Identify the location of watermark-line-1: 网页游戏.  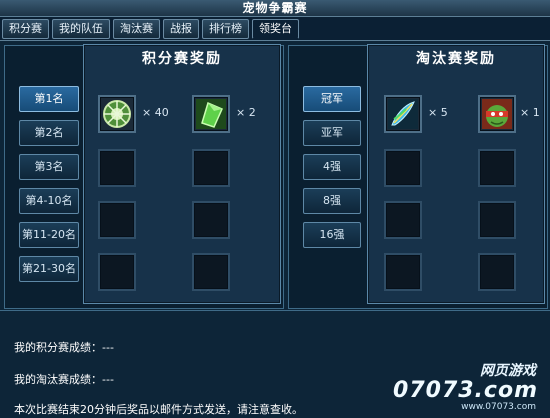
(508, 371).